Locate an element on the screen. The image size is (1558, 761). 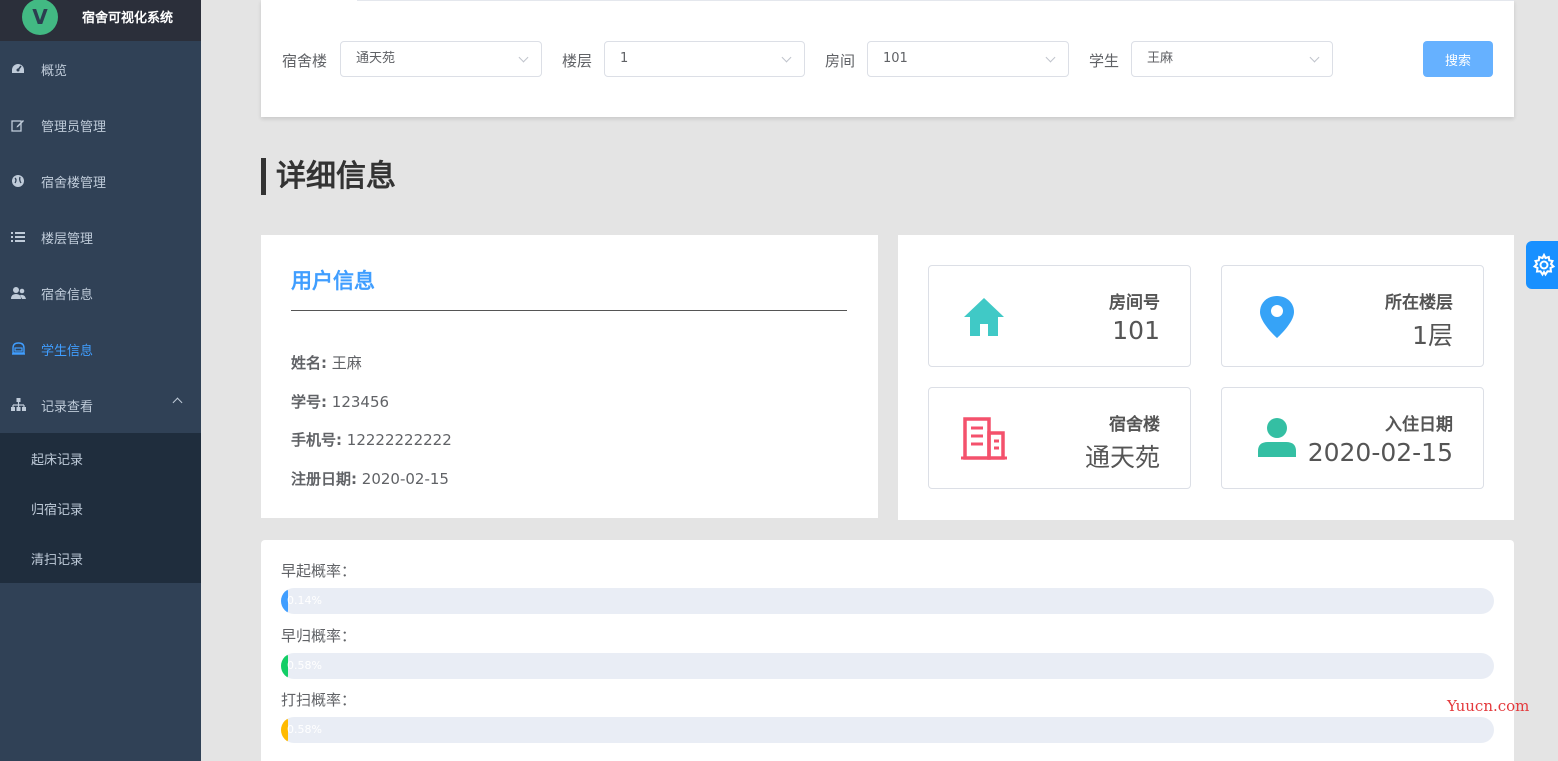
user-reg-label: 注册日期: is located at coordinates (324, 479).